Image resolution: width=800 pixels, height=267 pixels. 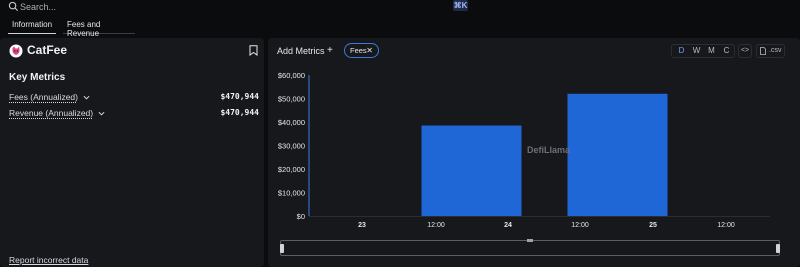 I want to click on y-tick-label: $0, so click(x=301, y=216).